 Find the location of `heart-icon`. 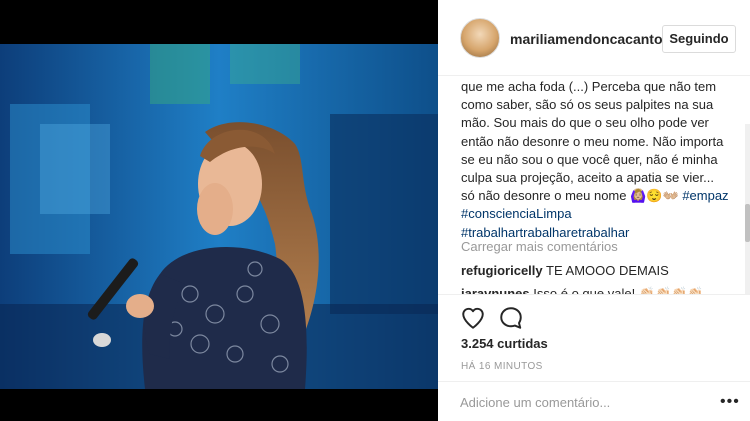

heart-icon is located at coordinates (473, 318).